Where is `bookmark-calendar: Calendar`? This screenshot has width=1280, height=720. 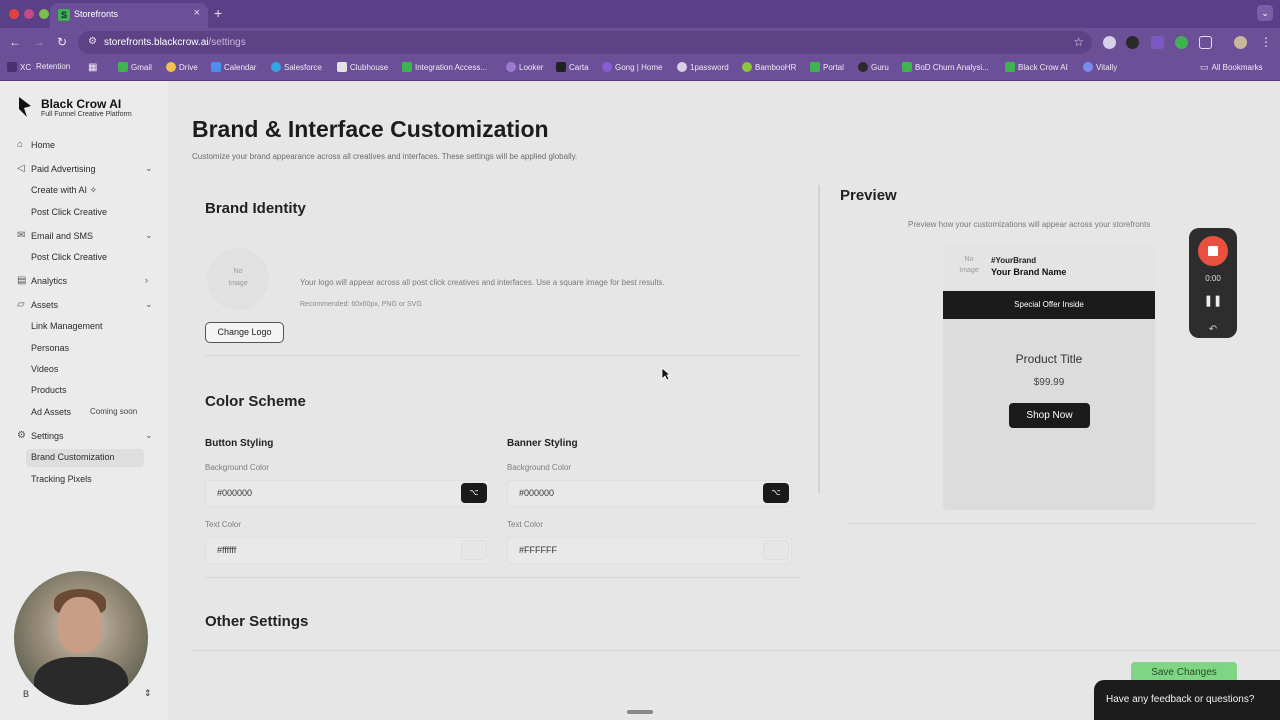
bookmark-calendar: Calendar is located at coordinates (233, 67).